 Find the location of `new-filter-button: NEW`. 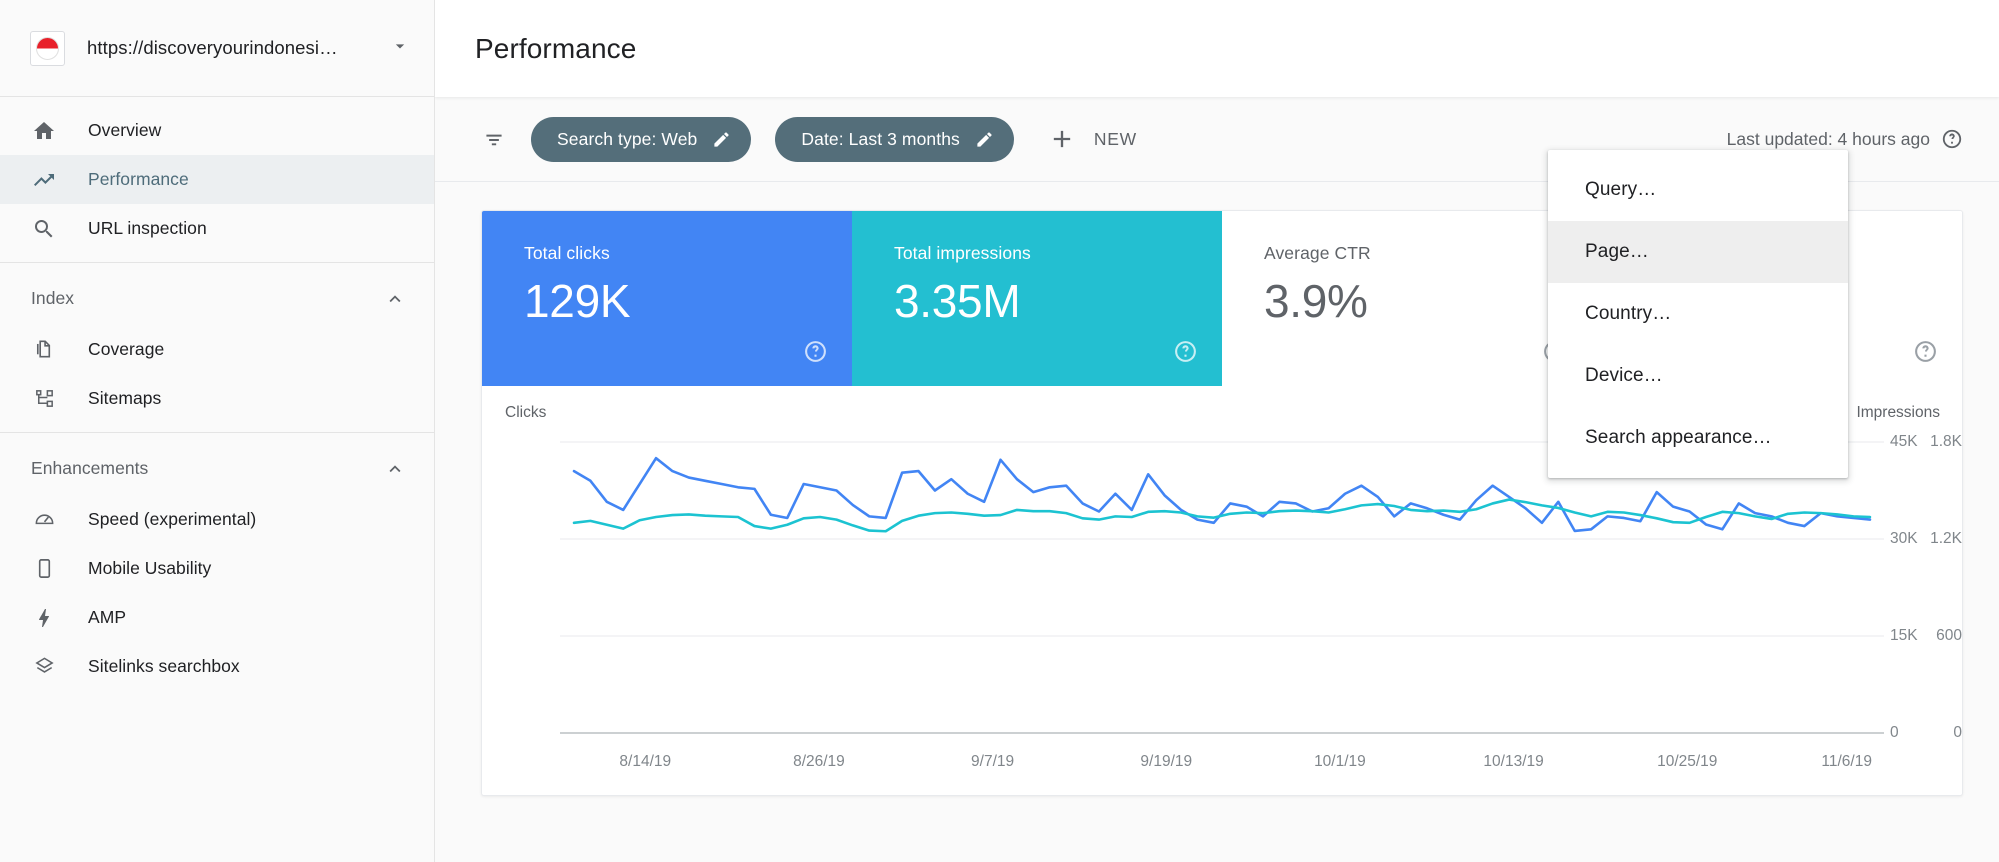

new-filter-button: NEW is located at coordinates (1092, 139).